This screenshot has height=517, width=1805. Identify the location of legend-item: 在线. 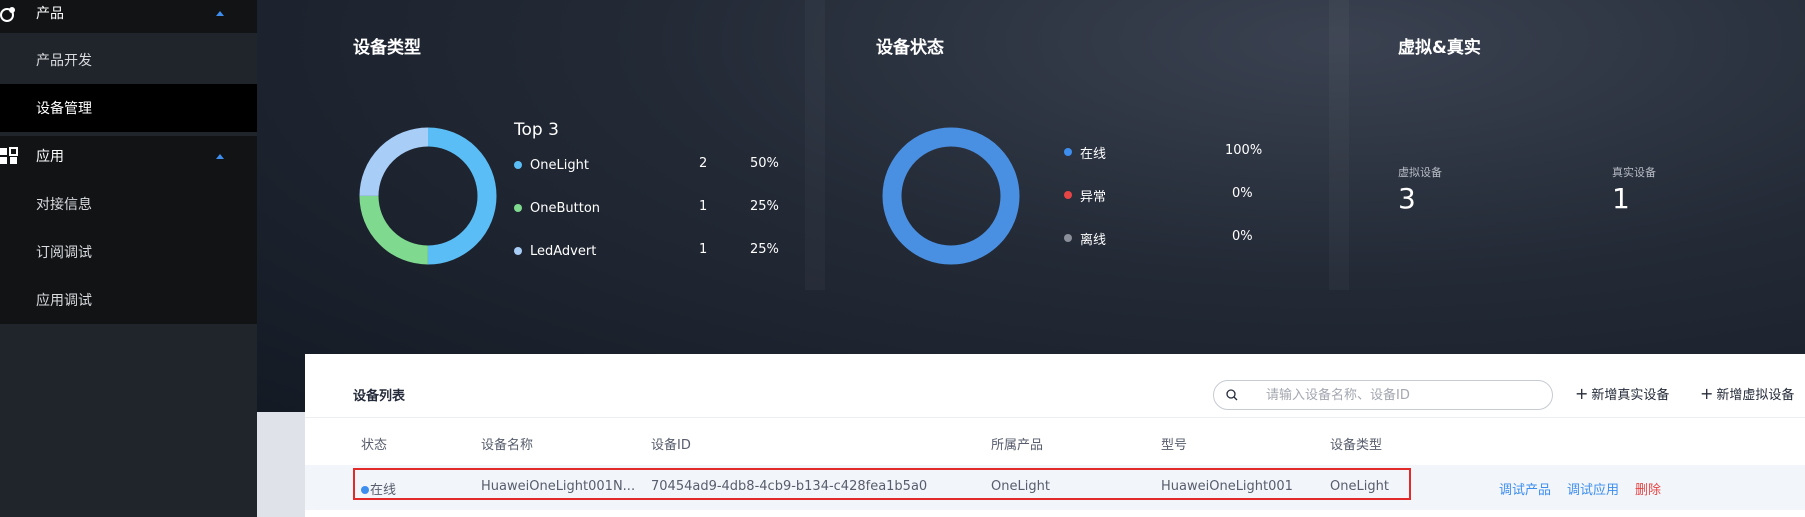
(1085, 152).